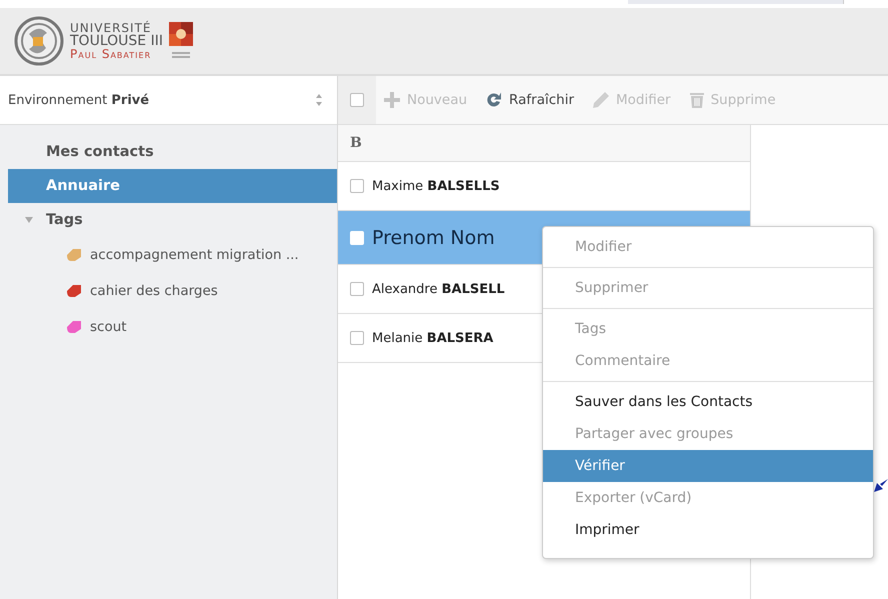 The width and height of the screenshot is (888, 599). Describe the element at coordinates (111, 28) in the screenshot. I see `logo-text: UNIVERSITÉ` at that location.